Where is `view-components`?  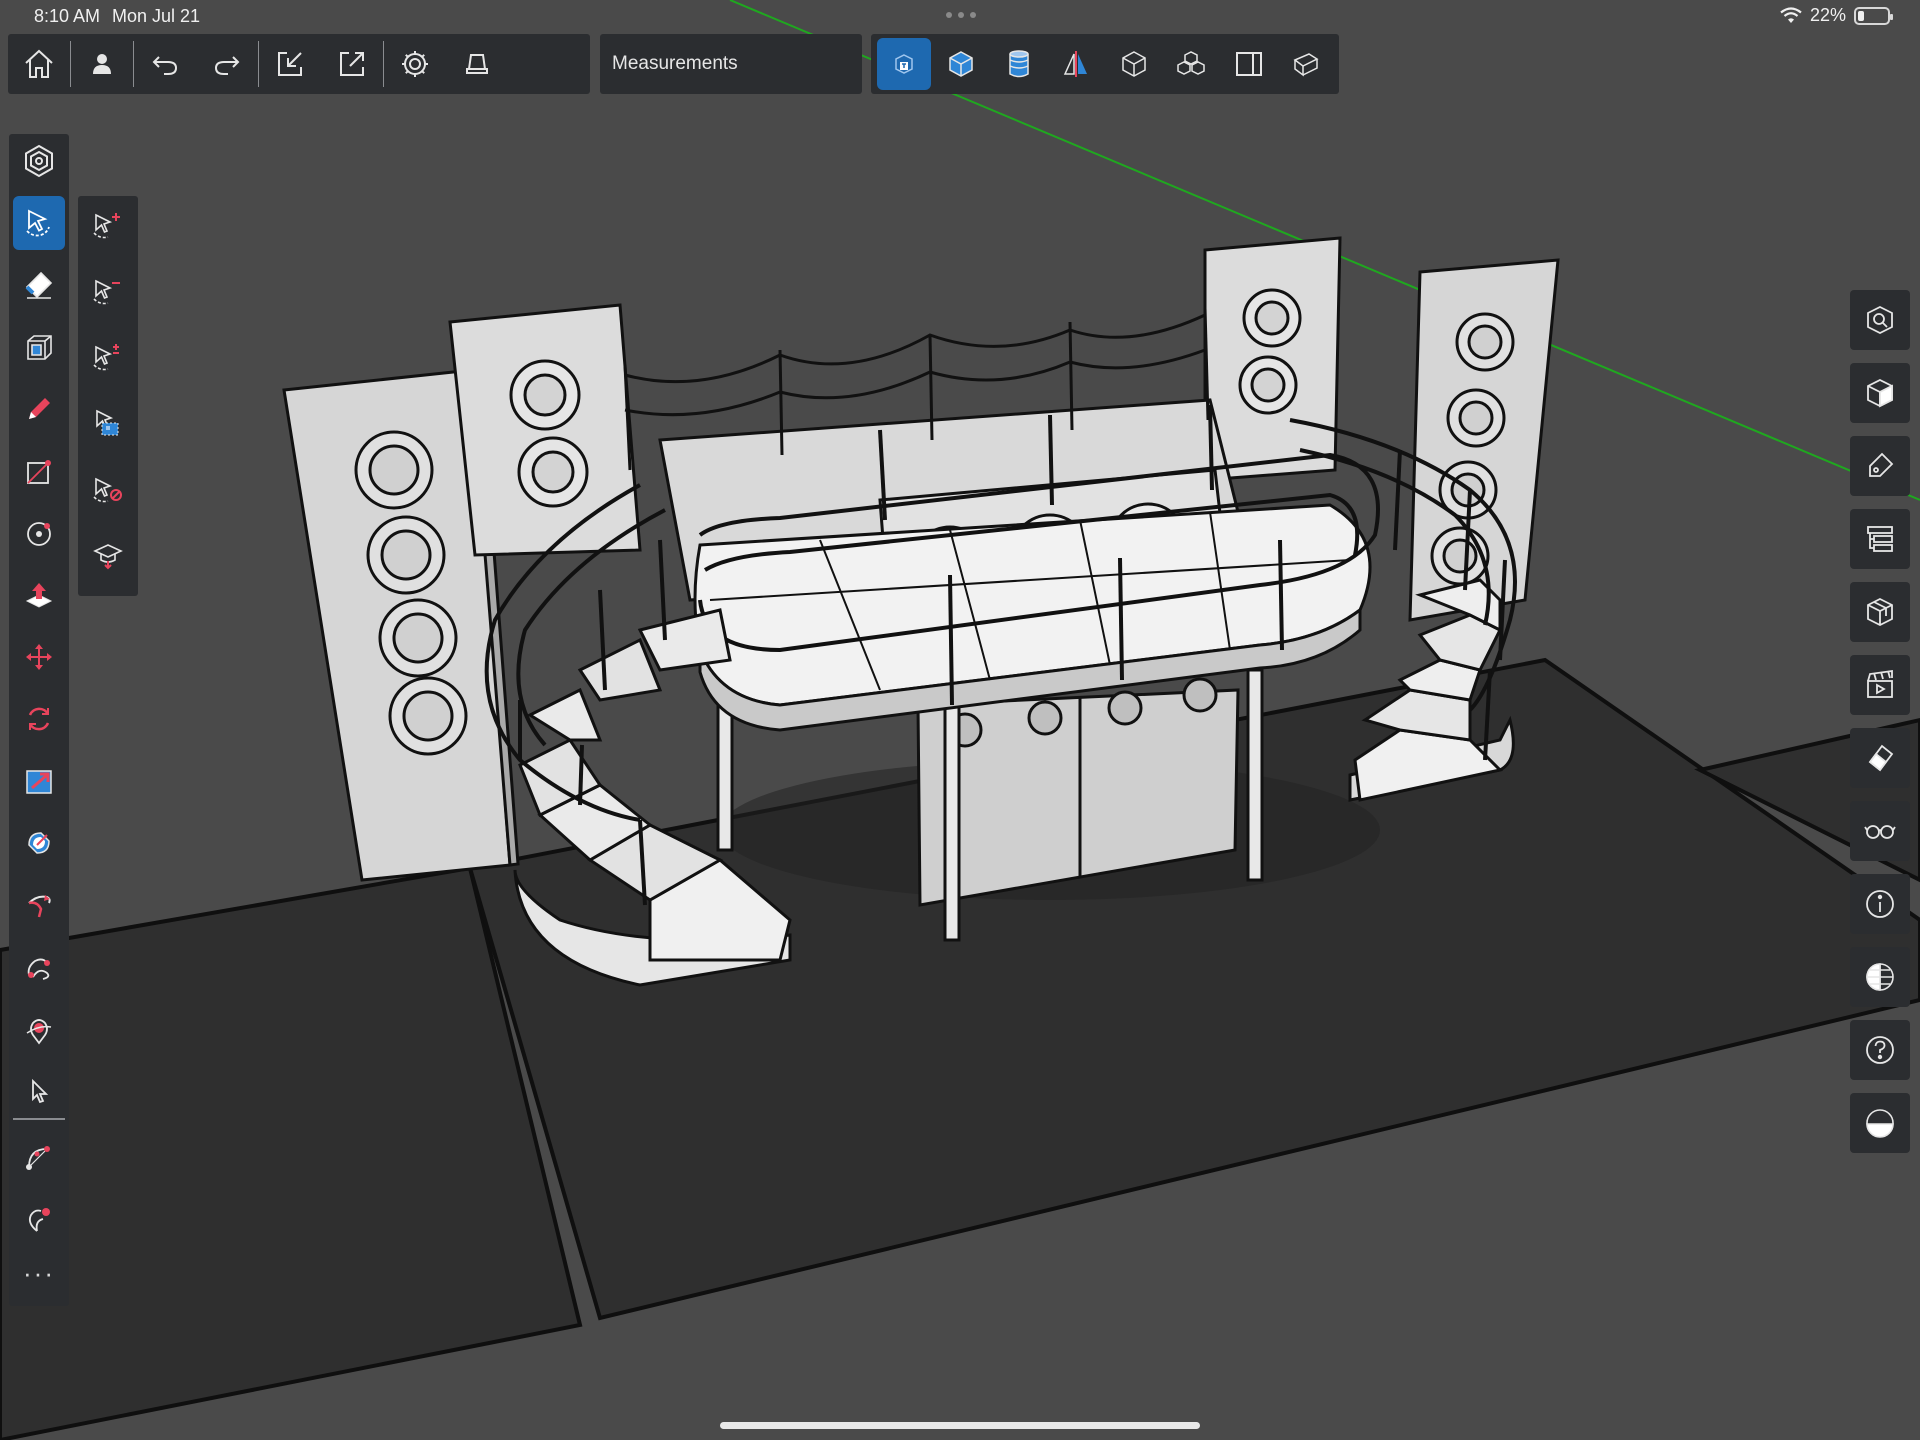 view-components is located at coordinates (1192, 64).